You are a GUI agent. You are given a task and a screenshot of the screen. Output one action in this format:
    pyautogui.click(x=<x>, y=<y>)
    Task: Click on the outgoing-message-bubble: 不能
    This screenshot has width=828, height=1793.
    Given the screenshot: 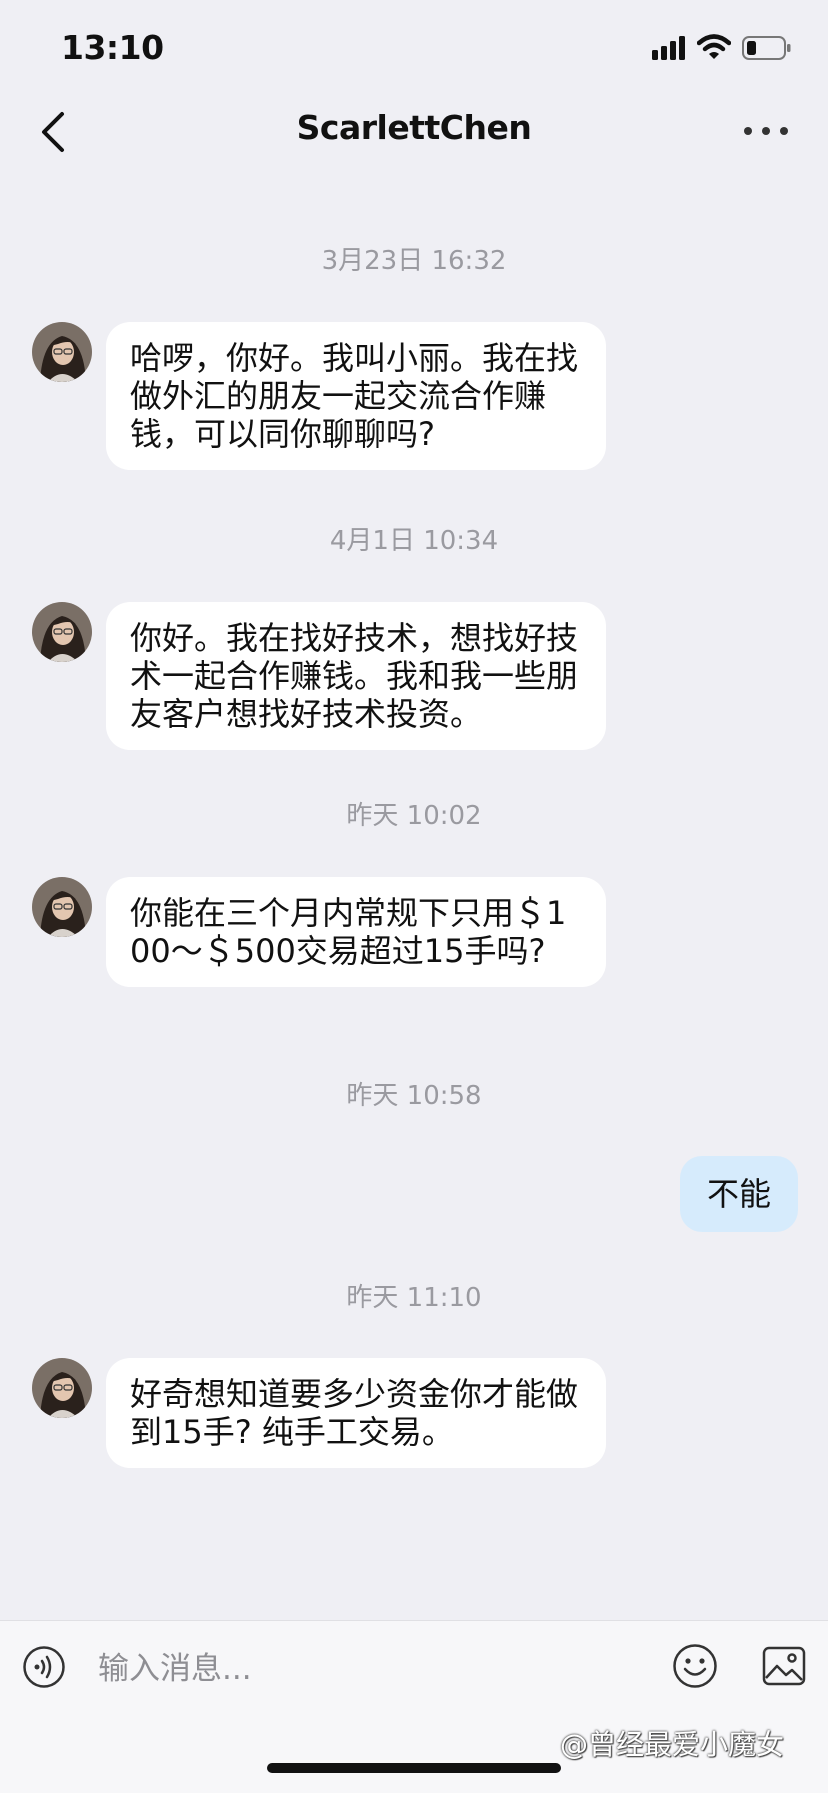 What is the action you would take?
    pyautogui.click(x=739, y=1194)
    